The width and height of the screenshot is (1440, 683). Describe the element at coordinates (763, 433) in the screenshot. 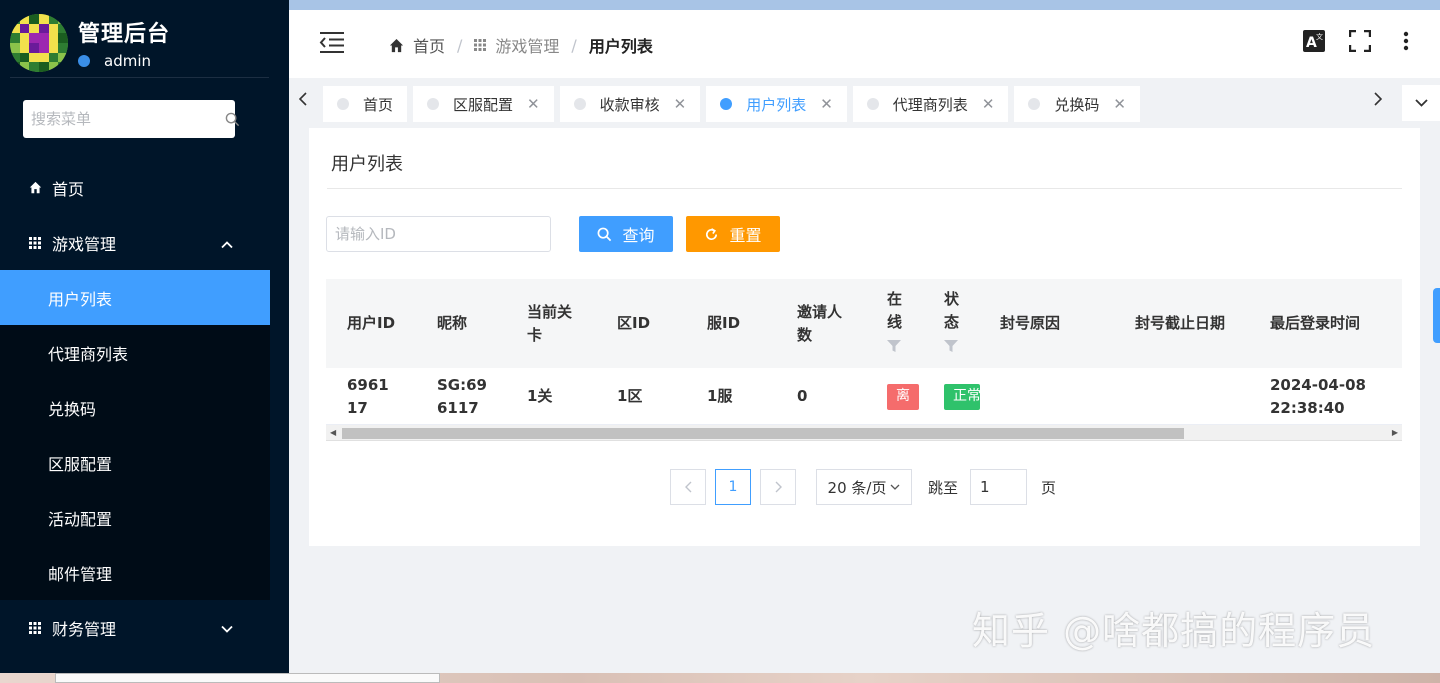

I see `scrollbar-thumb` at that location.